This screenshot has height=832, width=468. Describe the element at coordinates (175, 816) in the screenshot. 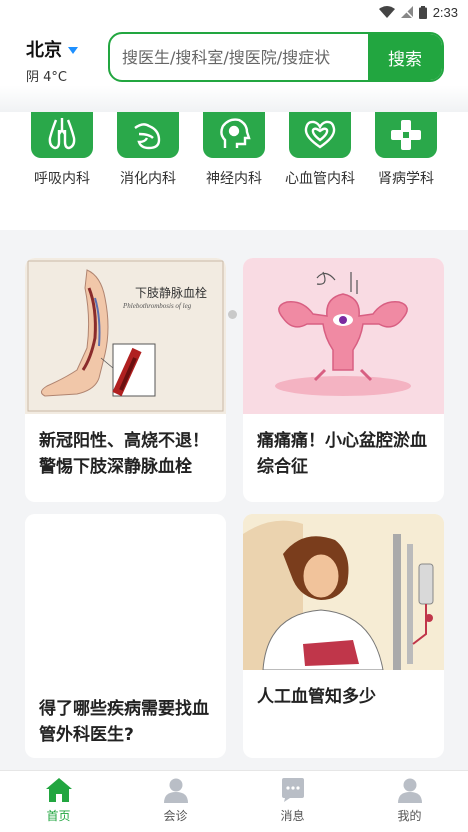

I see `tab-label: 会诊` at that location.